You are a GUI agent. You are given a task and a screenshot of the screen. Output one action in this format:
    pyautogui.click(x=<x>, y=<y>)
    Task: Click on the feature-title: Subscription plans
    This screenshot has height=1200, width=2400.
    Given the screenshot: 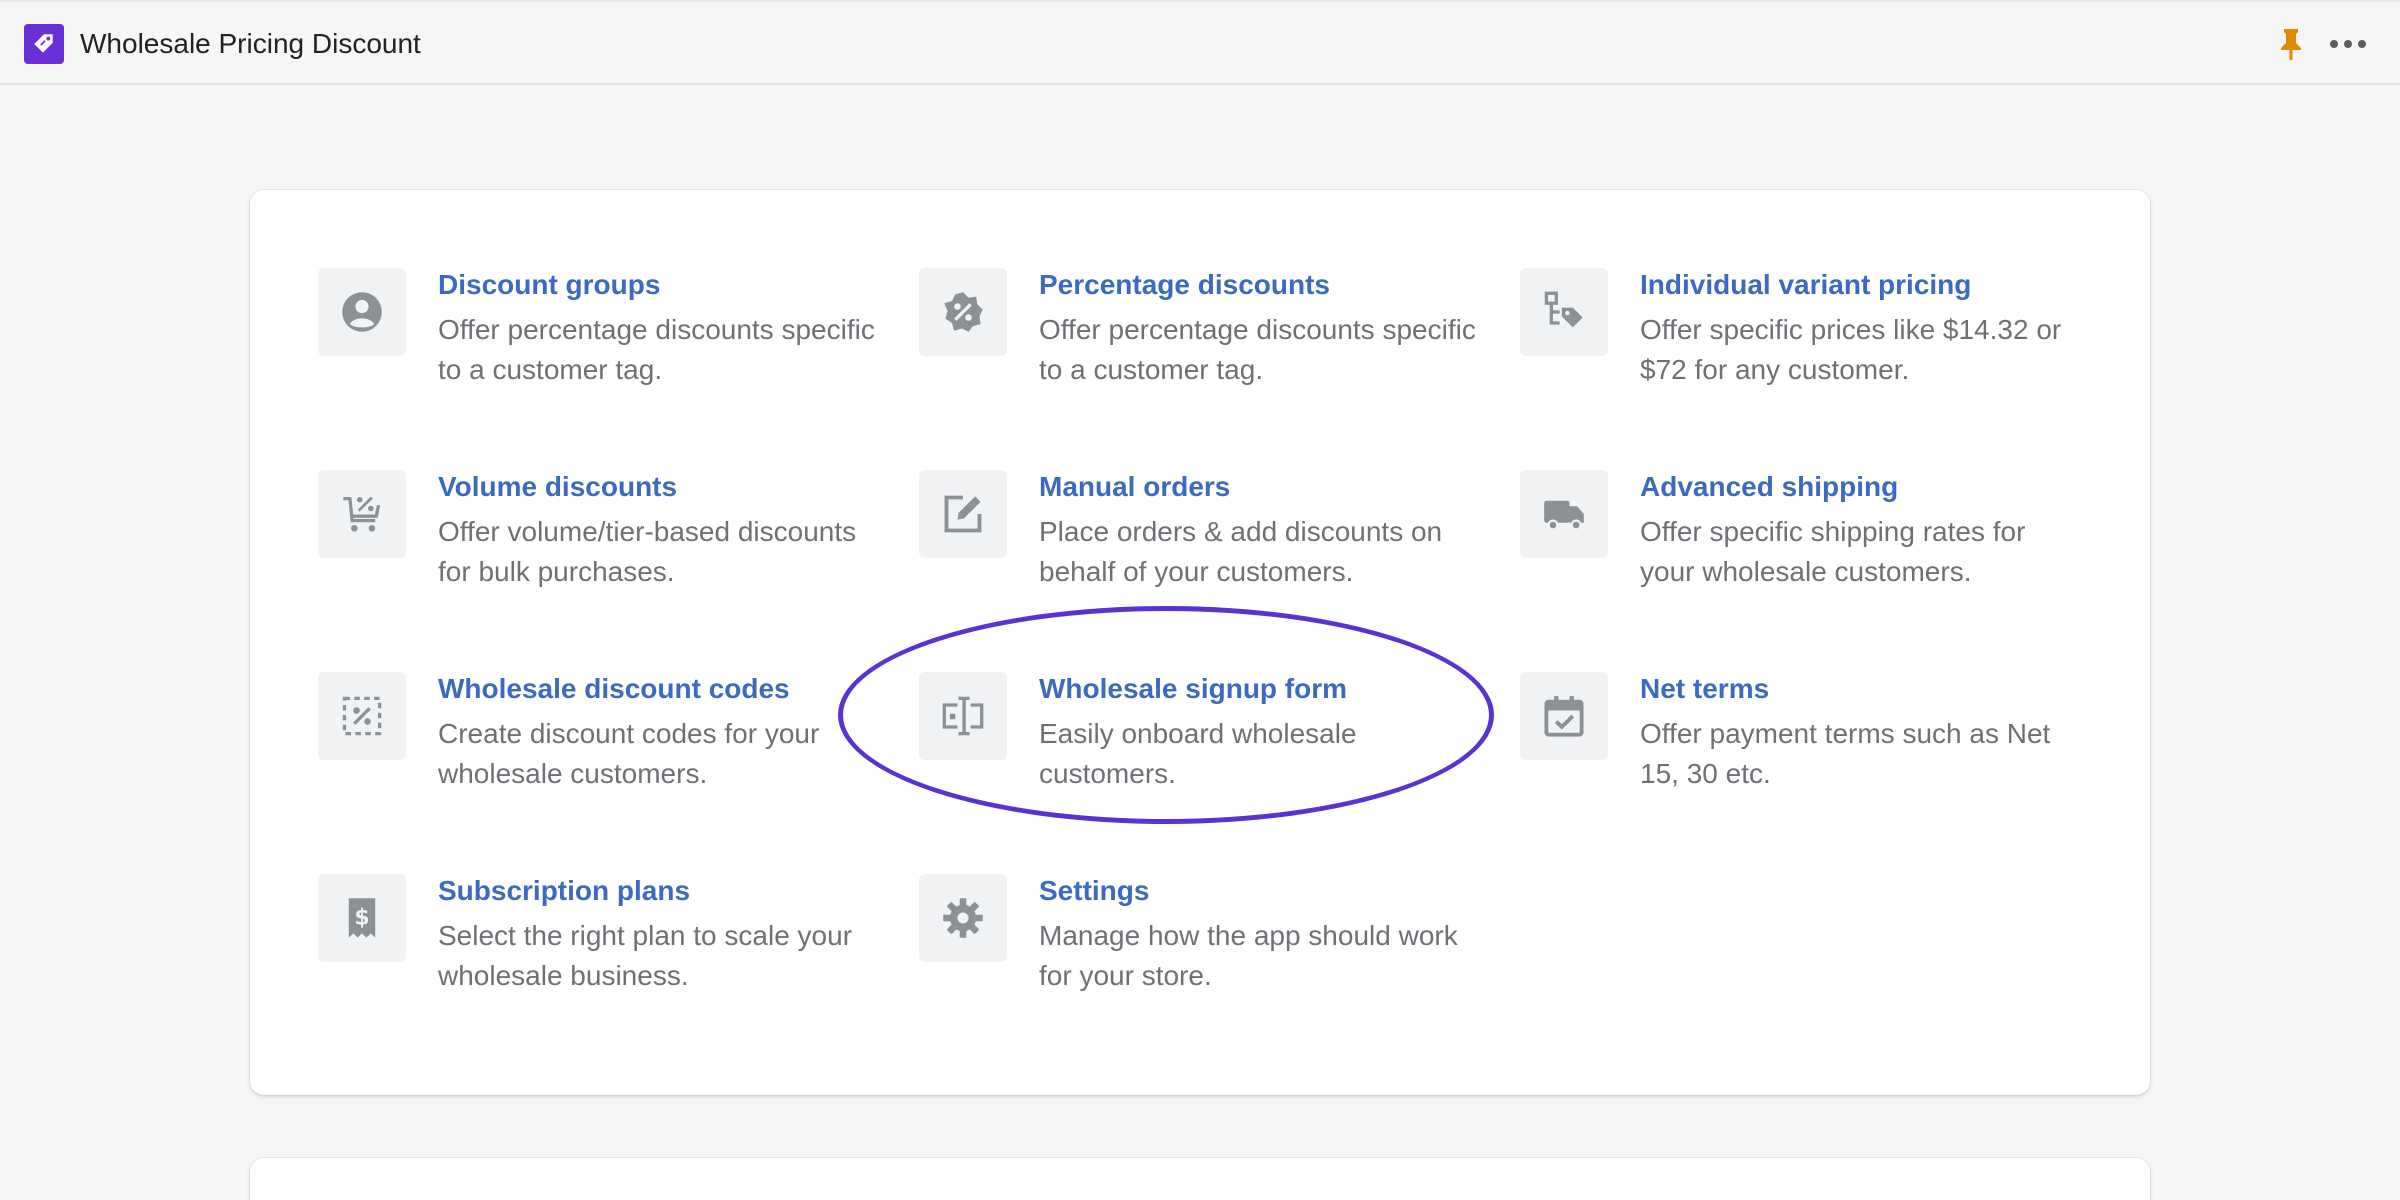 What is the action you would take?
    pyautogui.click(x=564, y=891)
    